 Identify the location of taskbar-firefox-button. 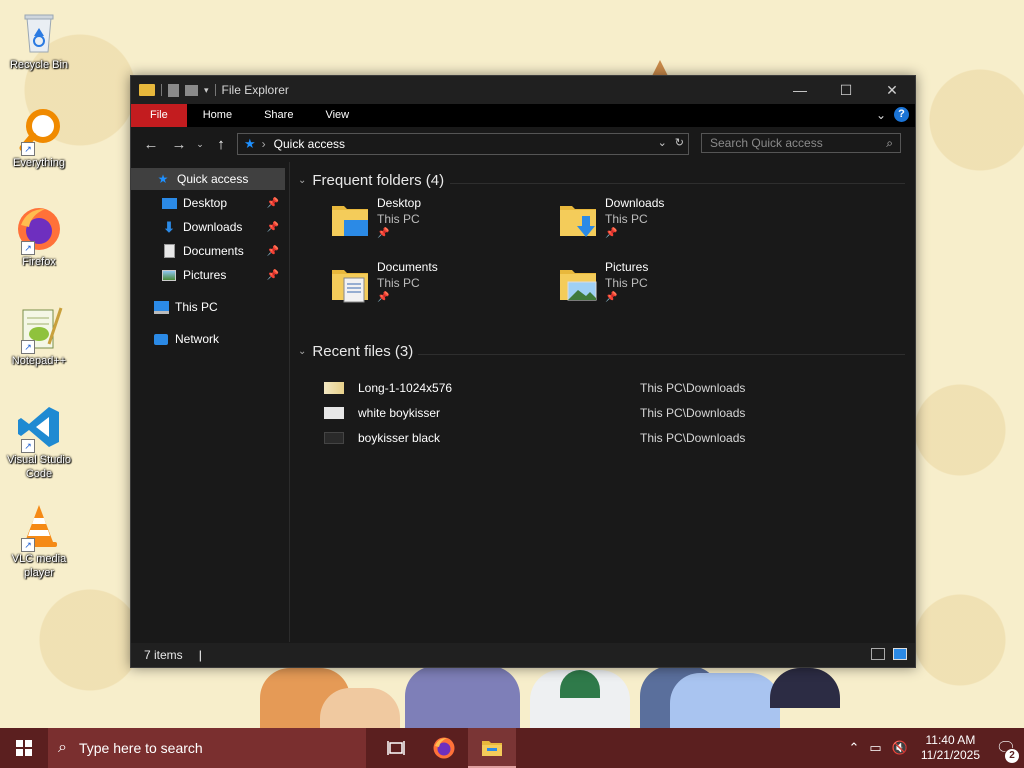
(444, 748).